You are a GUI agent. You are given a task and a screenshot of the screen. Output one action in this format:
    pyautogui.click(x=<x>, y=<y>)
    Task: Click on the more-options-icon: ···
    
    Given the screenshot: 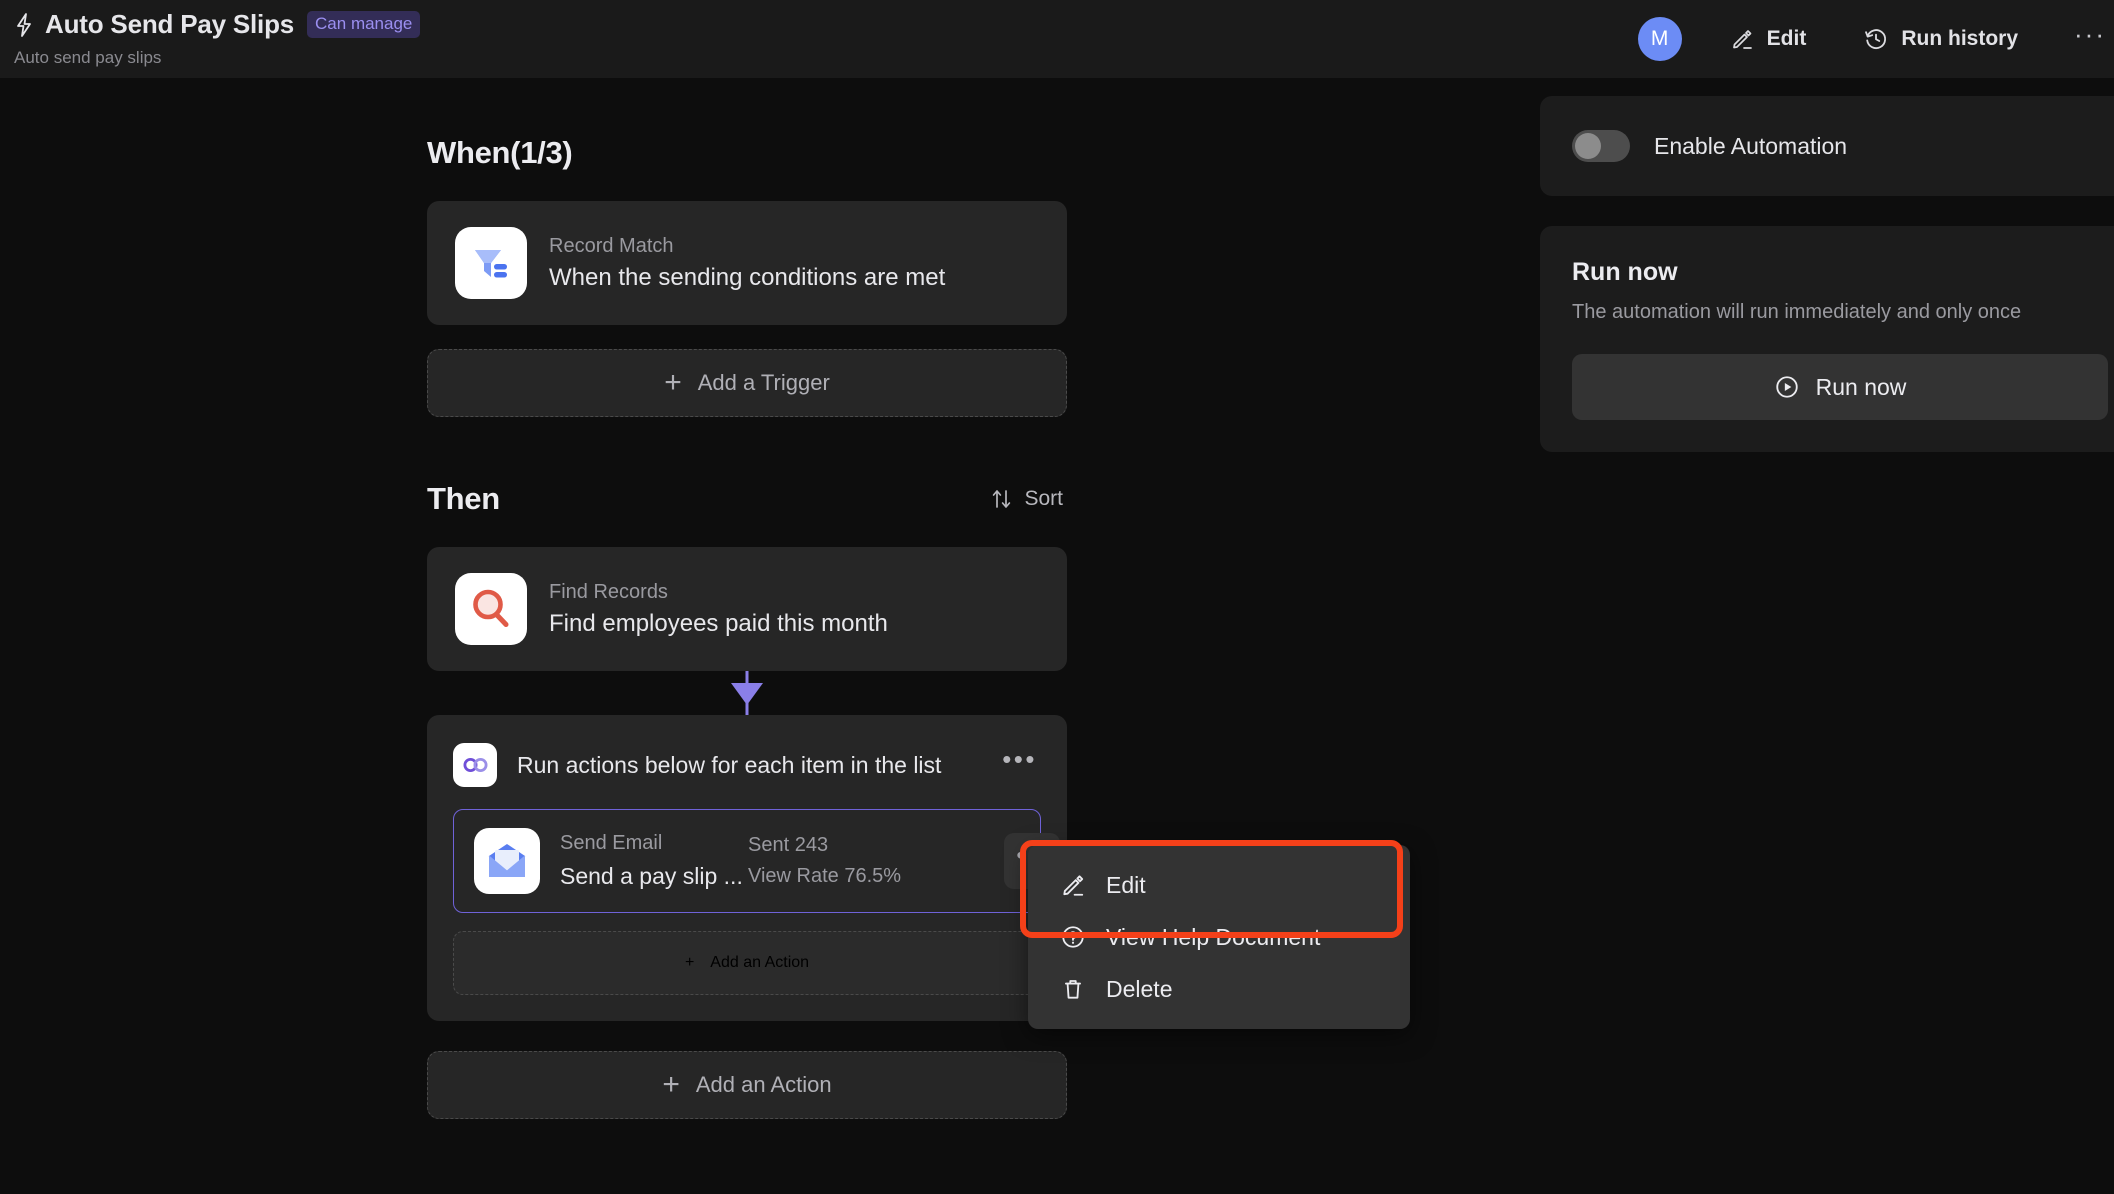 What is the action you would take?
    pyautogui.click(x=2090, y=35)
    